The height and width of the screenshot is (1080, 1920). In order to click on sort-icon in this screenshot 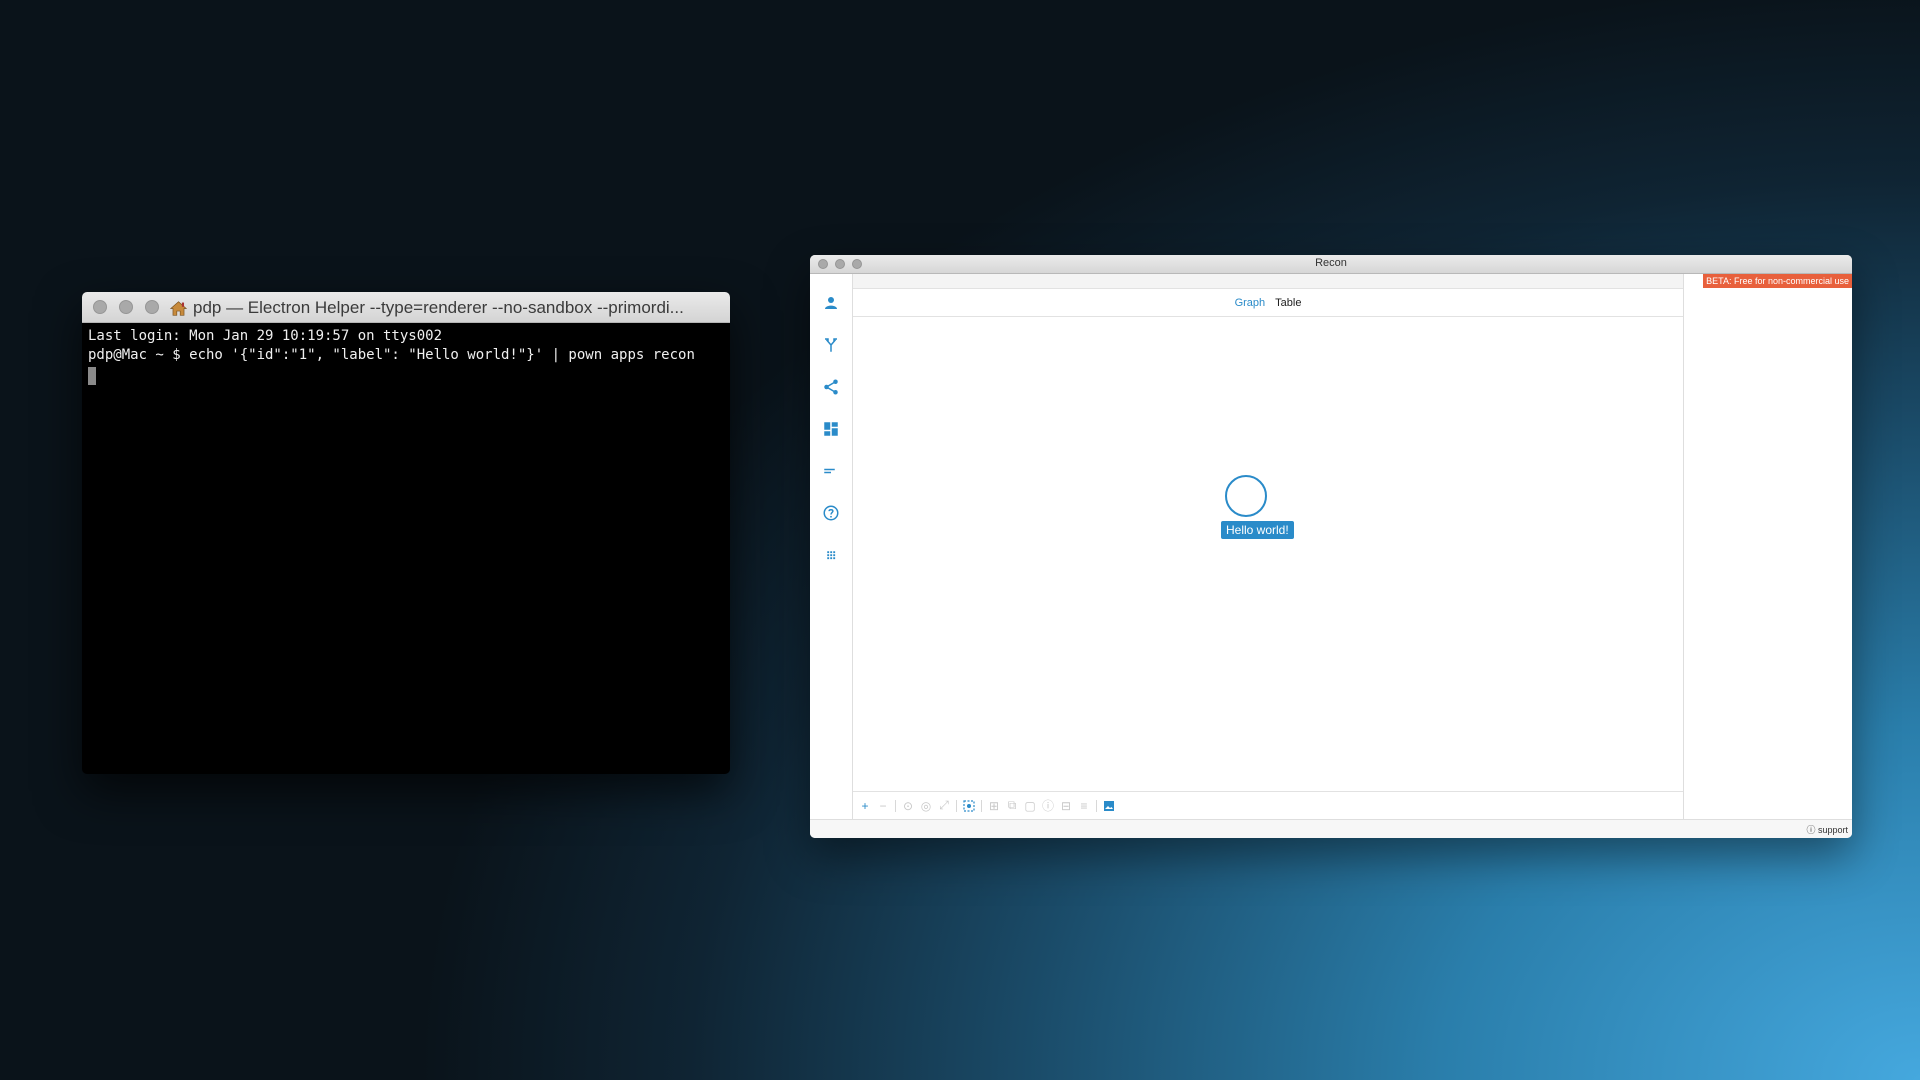, I will do `click(831, 471)`.